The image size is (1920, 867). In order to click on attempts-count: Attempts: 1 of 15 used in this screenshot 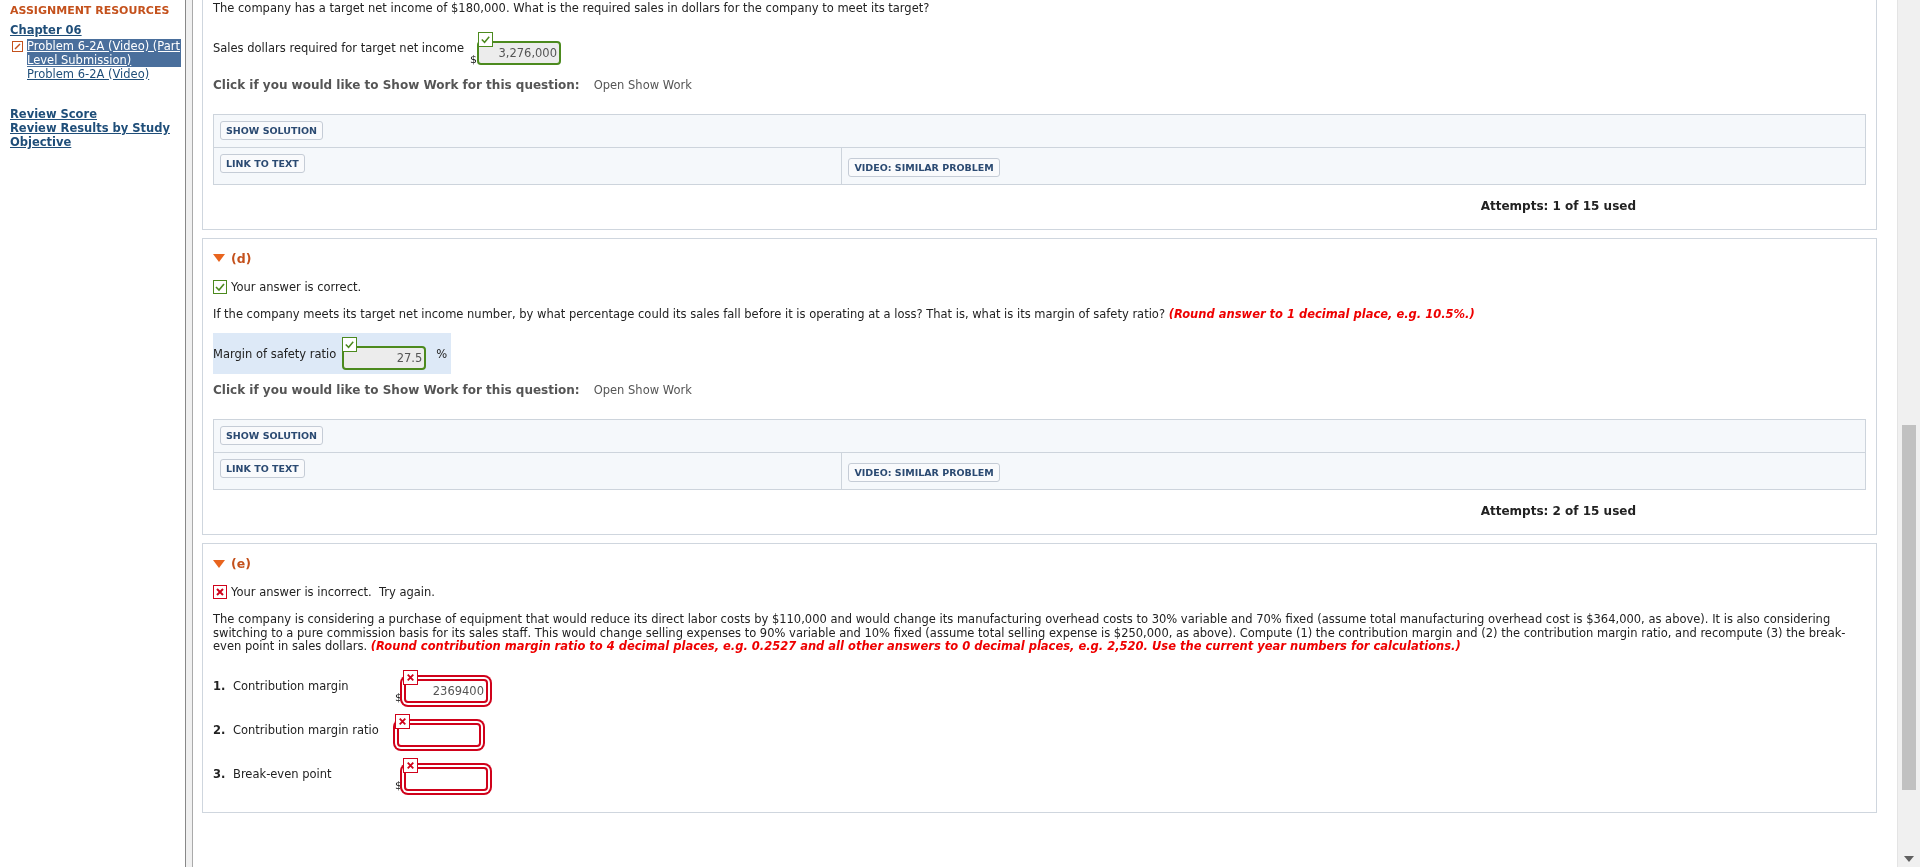, I will do `click(1558, 205)`.